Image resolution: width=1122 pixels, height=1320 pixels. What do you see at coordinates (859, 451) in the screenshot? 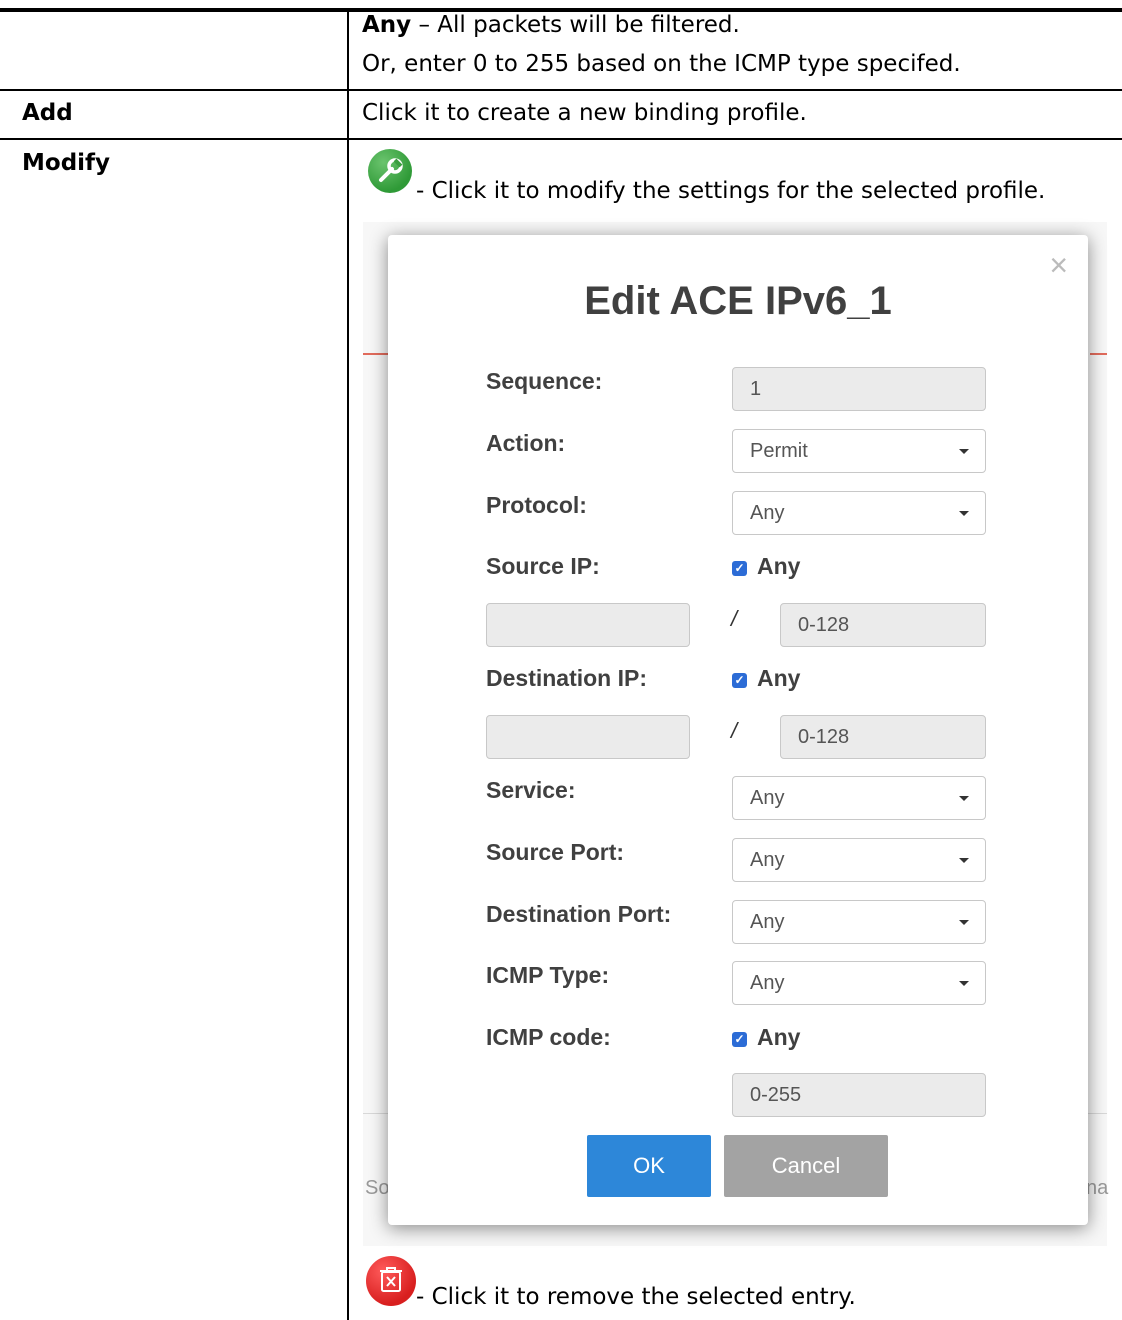
I see `action-select: Permit` at bounding box center [859, 451].